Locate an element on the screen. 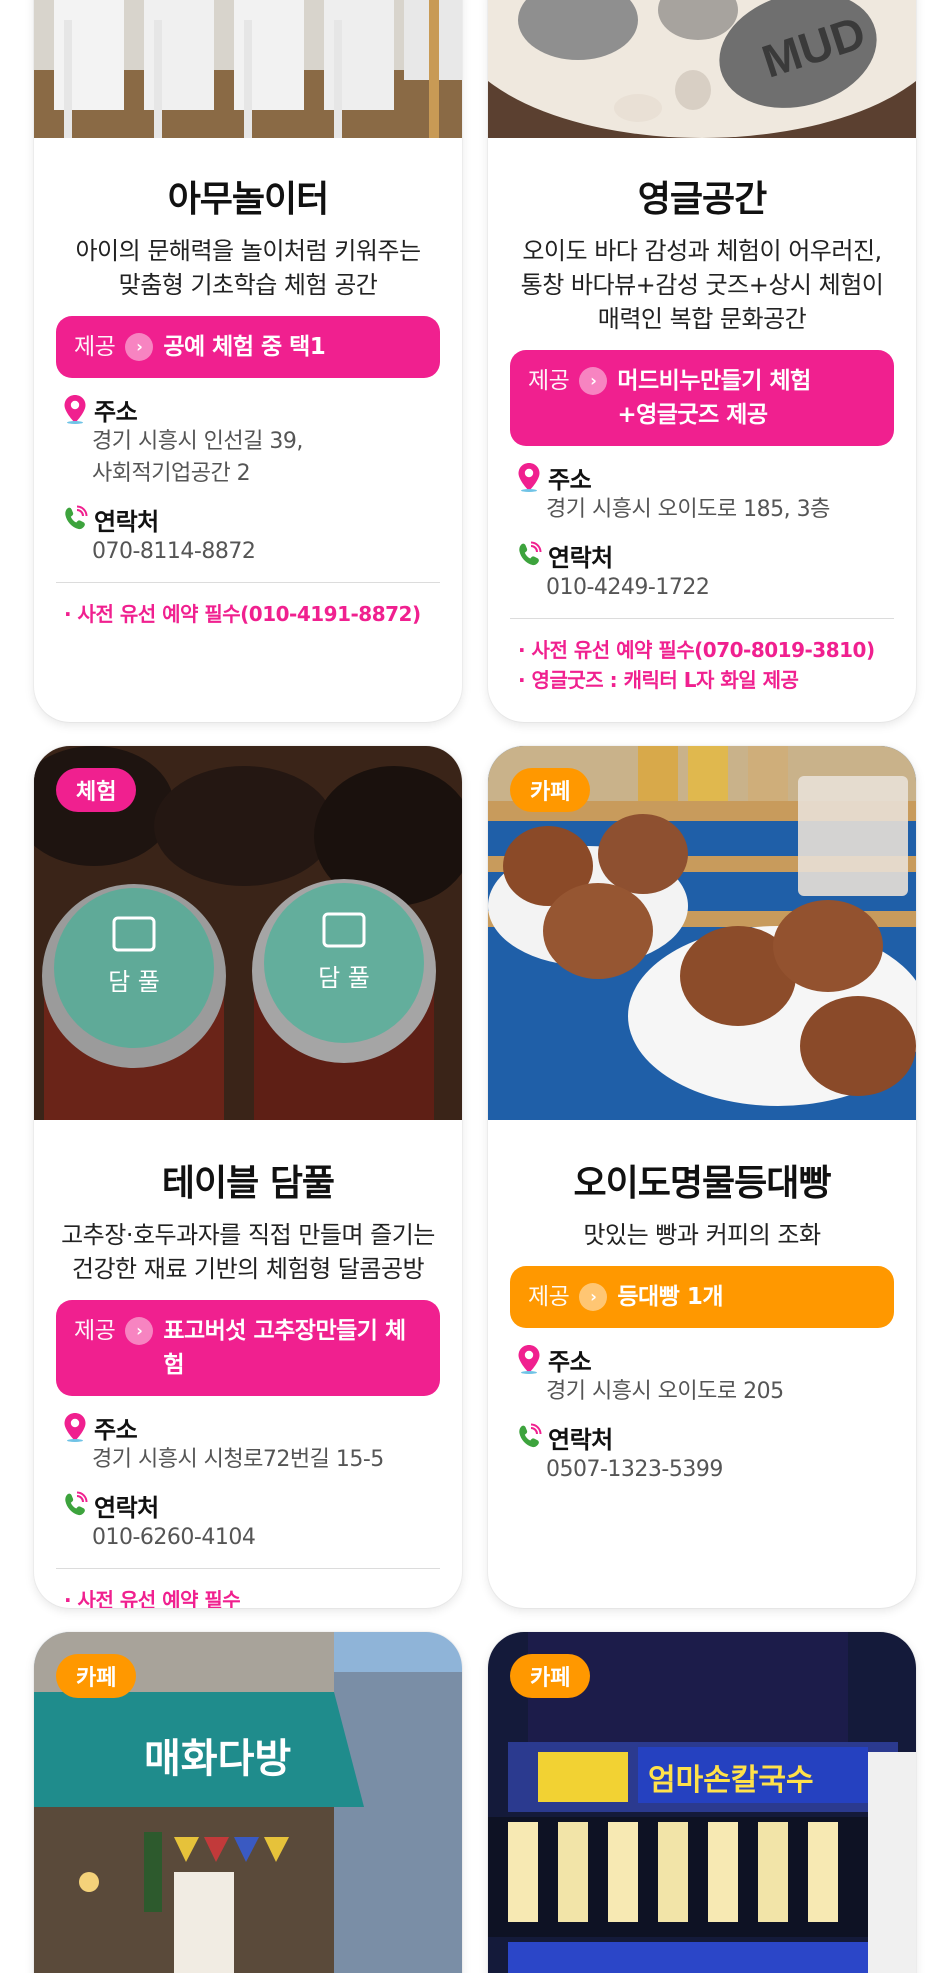 Image resolution: width=950 pixels, height=1973 pixels. place-description: 아이의 문해력을 놀이처럼 키워주는 맞춤형 기초학습 체험 공간 is located at coordinates (248, 268).